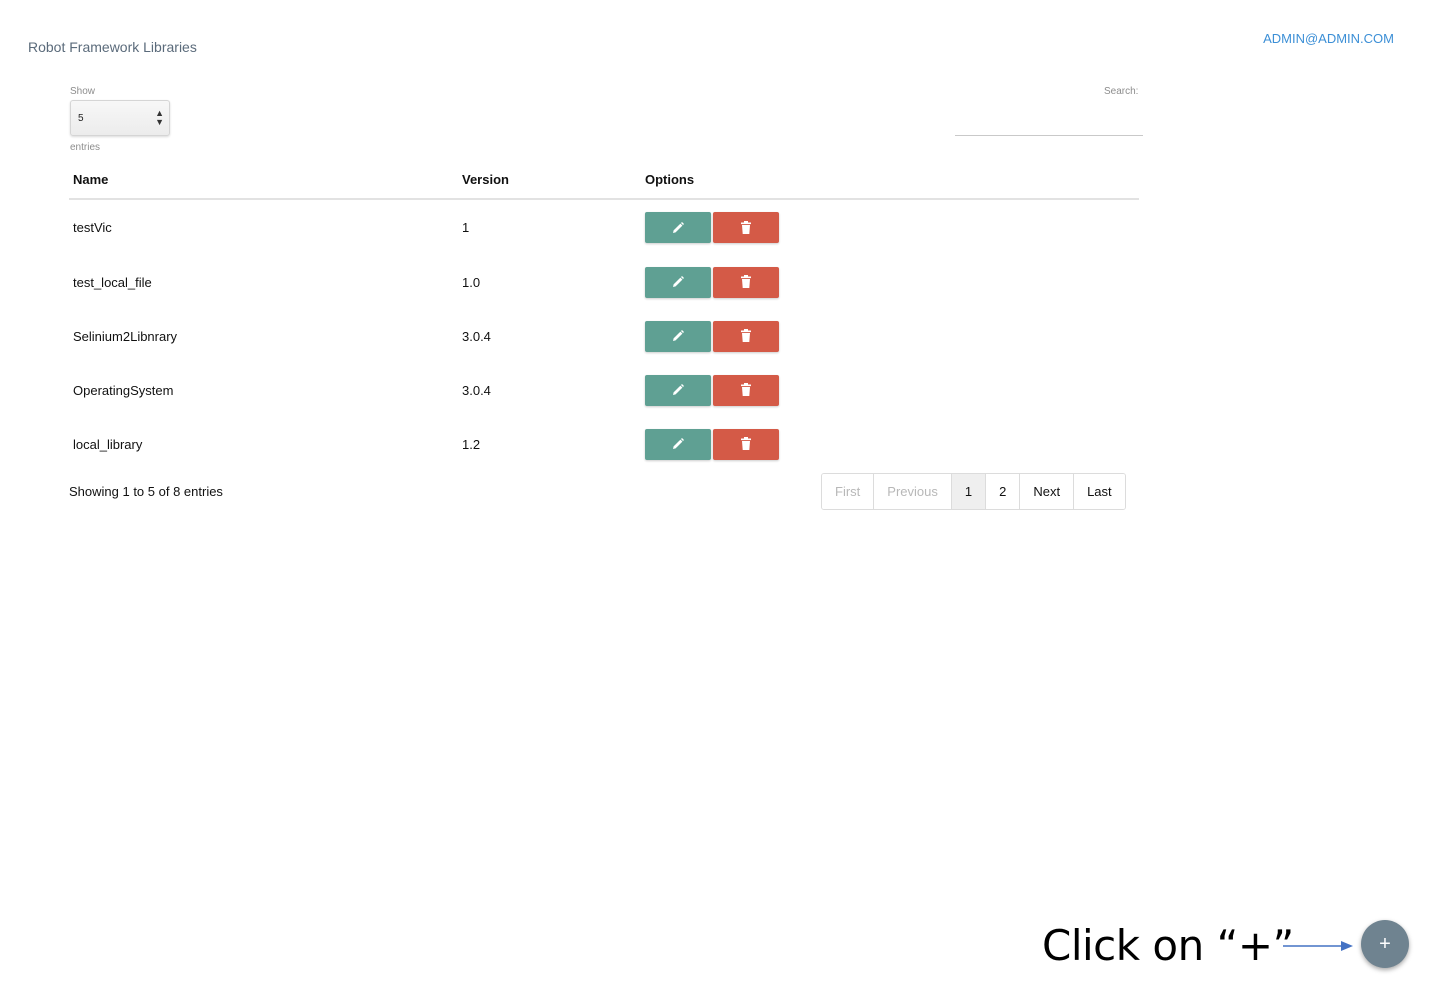 The height and width of the screenshot is (1006, 1444). I want to click on table-row: Selinium2Libnrary 3.0.4, so click(604, 336).